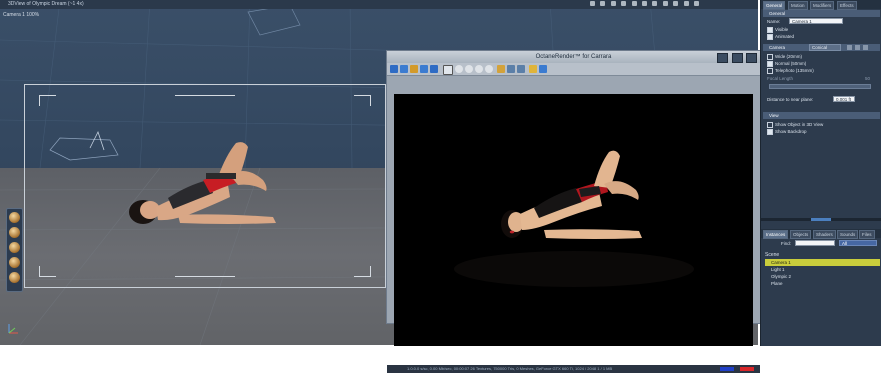 This screenshot has width=881, height=373. I want to click on viewport-titlebar: 3DView of Olympic Dream (~1 4x), so click(379, 4).